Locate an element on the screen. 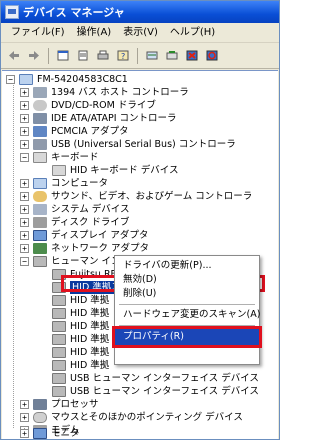 This screenshot has width=320, height=440. tree-label: USB (Universal Serial Bus) コントローラ is located at coordinates (143, 144).